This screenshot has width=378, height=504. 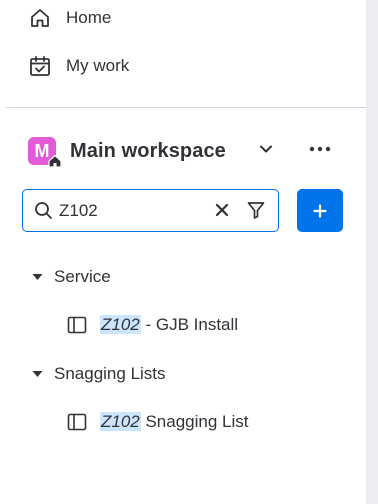 I want to click on folder-snagging-lists: Snagging Lists, so click(x=98, y=374).